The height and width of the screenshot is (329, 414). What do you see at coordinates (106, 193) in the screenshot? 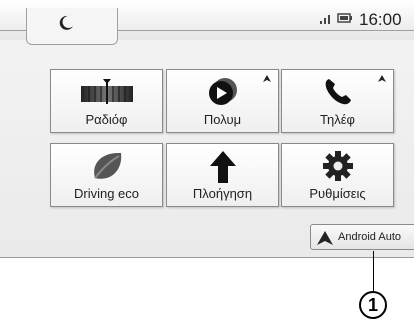
I see `tile-label: Driving eco` at bounding box center [106, 193].